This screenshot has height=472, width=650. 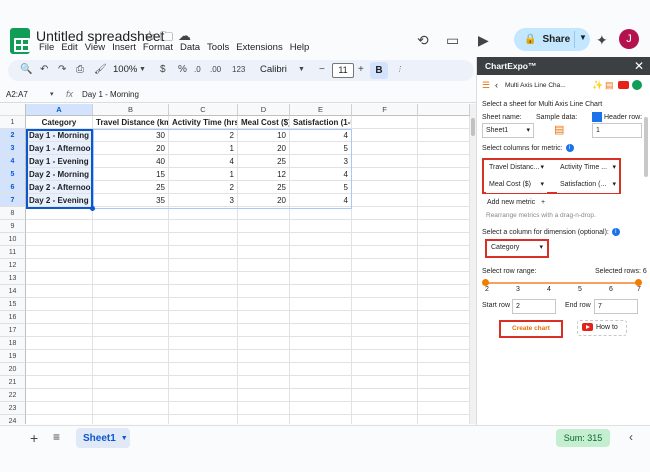 What do you see at coordinates (13, 304) in the screenshot?
I see `row-header: 15` at bounding box center [13, 304].